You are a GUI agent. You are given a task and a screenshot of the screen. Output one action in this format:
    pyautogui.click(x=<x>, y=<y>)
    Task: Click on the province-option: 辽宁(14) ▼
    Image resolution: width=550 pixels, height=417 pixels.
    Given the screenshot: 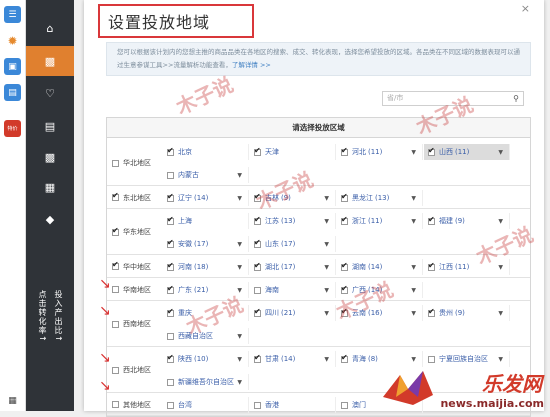 What is the action you would take?
    pyautogui.click(x=206, y=198)
    